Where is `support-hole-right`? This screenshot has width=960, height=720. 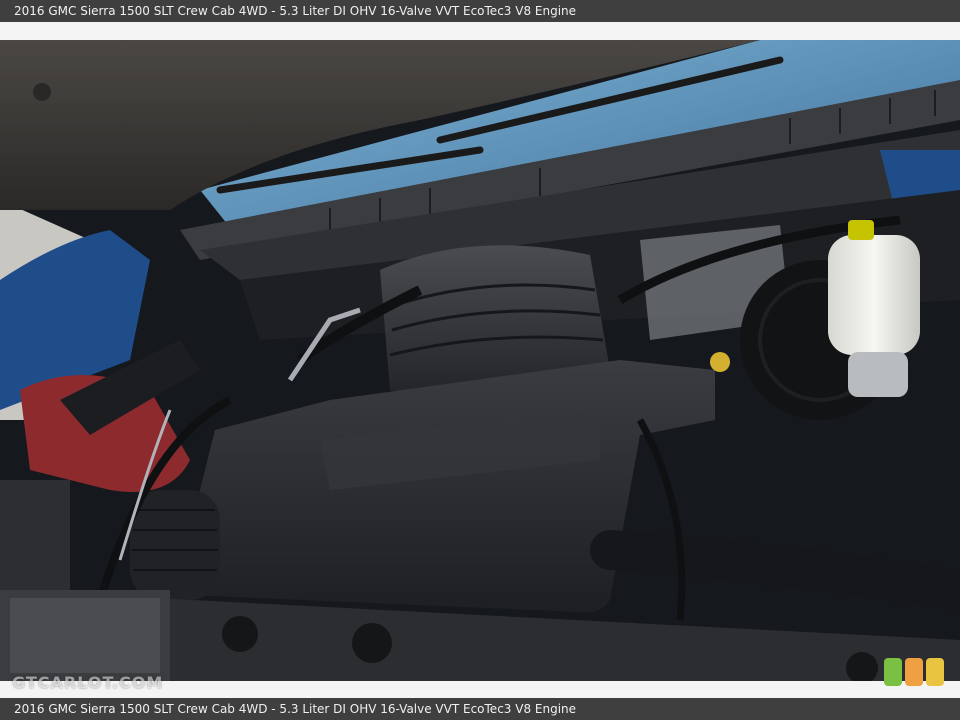
support-hole-right is located at coordinates (372, 643).